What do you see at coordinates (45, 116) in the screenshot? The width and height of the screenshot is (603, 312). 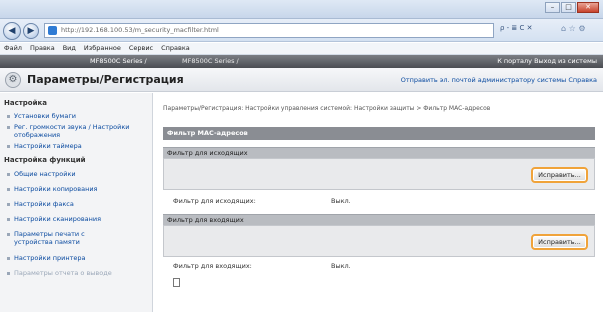 I see `sidebar-item-label: Установки бумаги` at bounding box center [45, 116].